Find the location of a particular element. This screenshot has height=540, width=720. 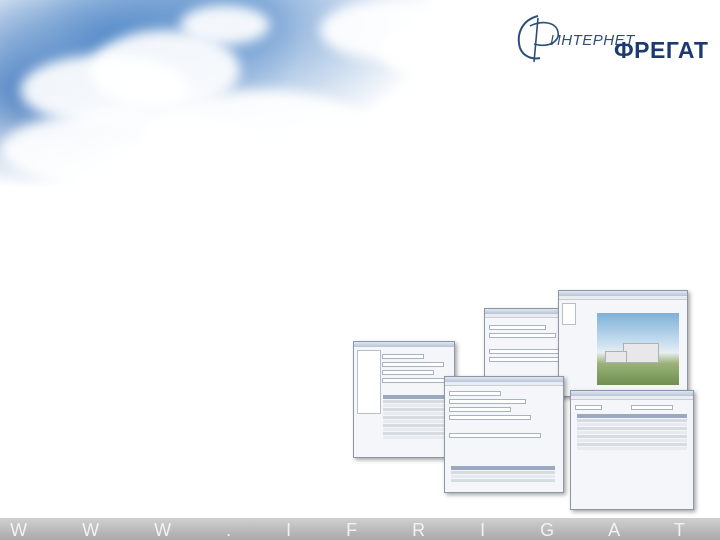

records-form-window-thumbnail is located at coordinates (504, 434).